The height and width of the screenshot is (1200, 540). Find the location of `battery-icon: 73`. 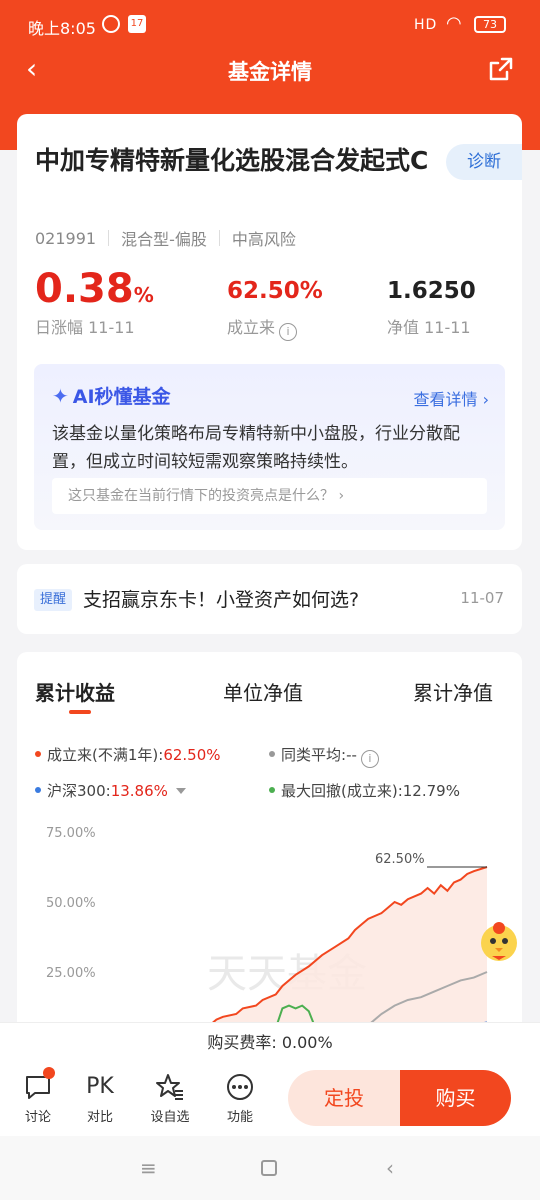

battery-icon: 73 is located at coordinates (490, 24).